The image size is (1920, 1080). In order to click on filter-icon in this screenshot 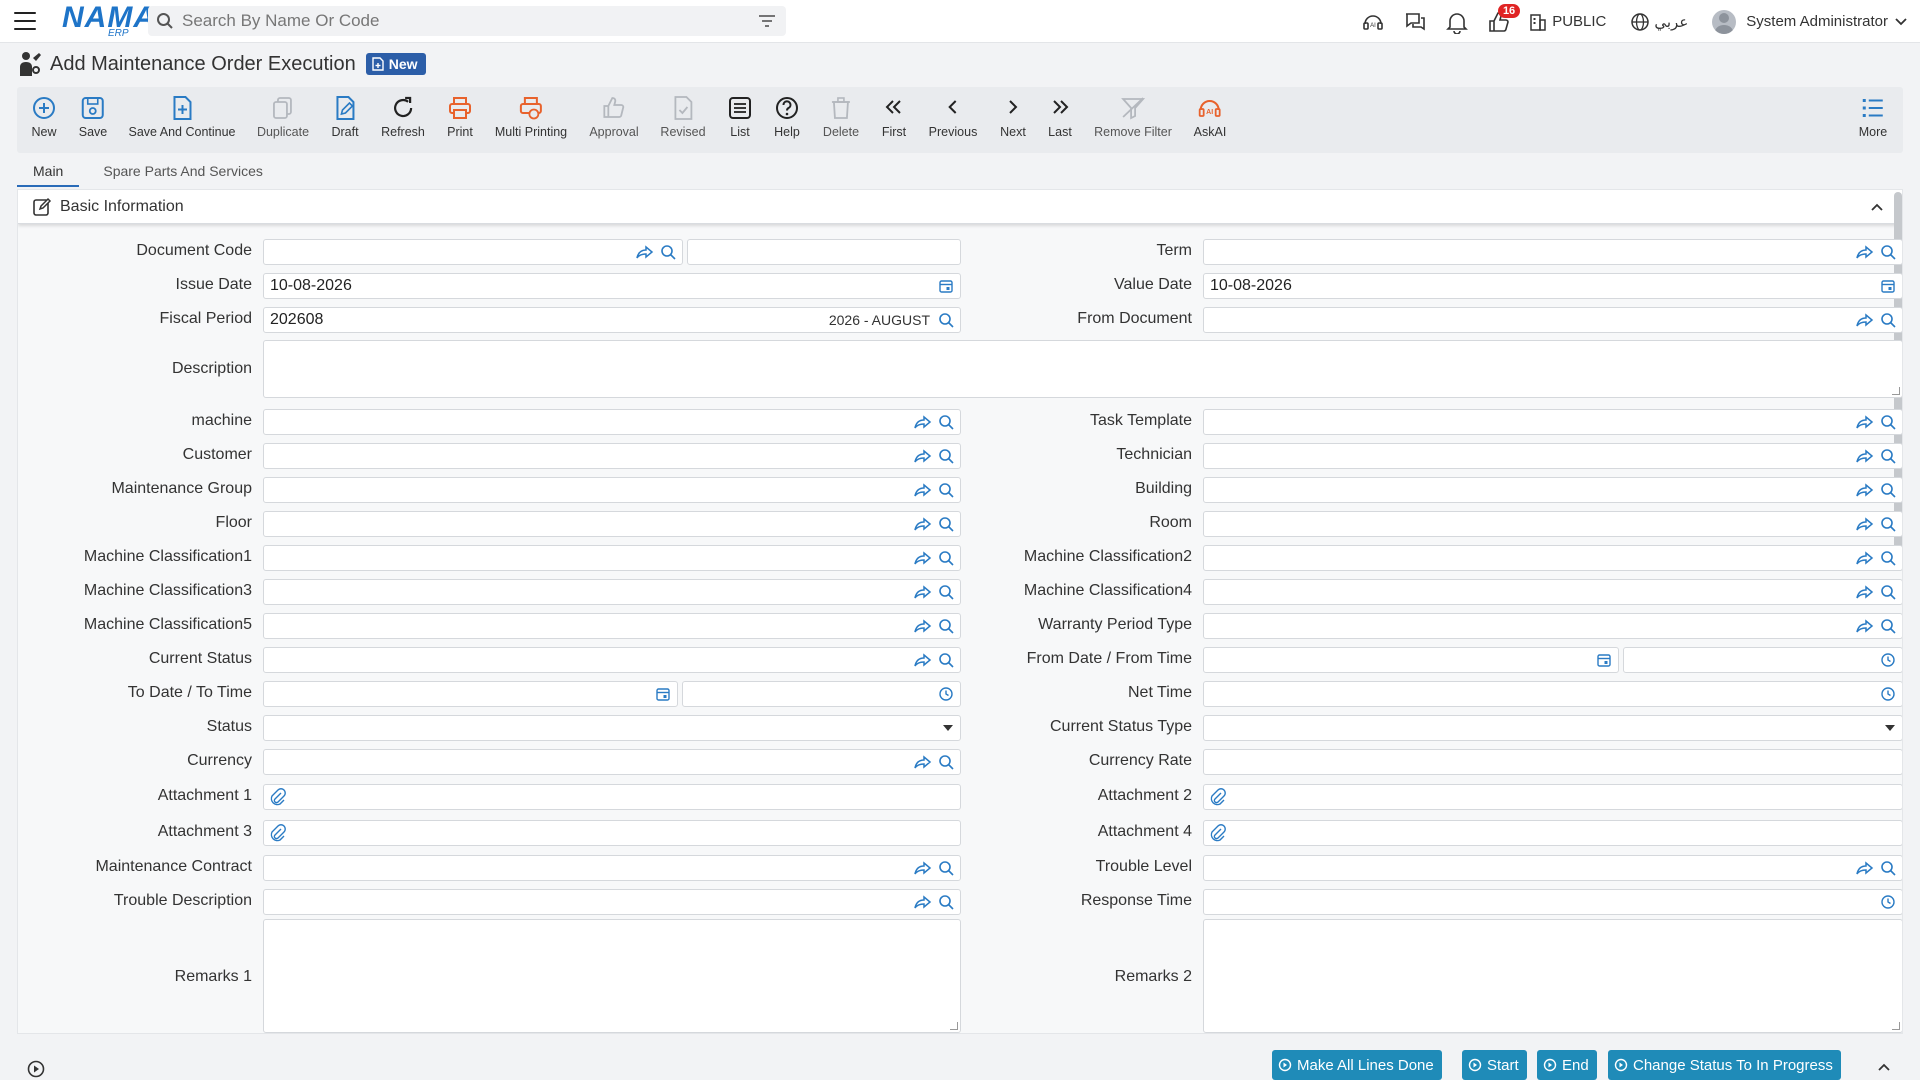, I will do `click(767, 21)`.